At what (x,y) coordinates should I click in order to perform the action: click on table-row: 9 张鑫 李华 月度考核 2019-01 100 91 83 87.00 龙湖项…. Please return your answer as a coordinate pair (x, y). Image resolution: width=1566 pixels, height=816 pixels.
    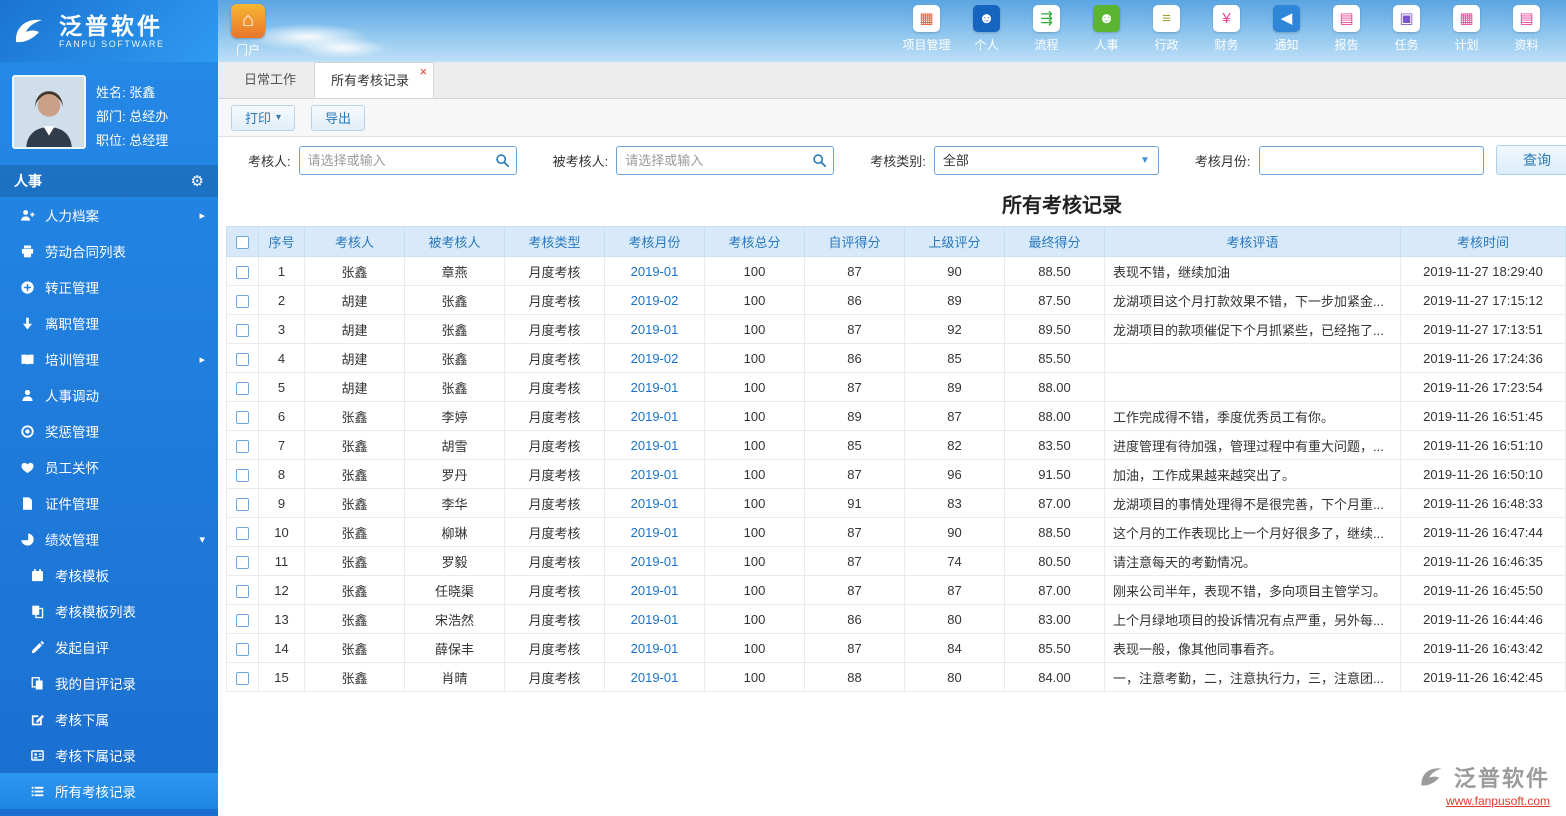
    Looking at the image, I should click on (896, 503).